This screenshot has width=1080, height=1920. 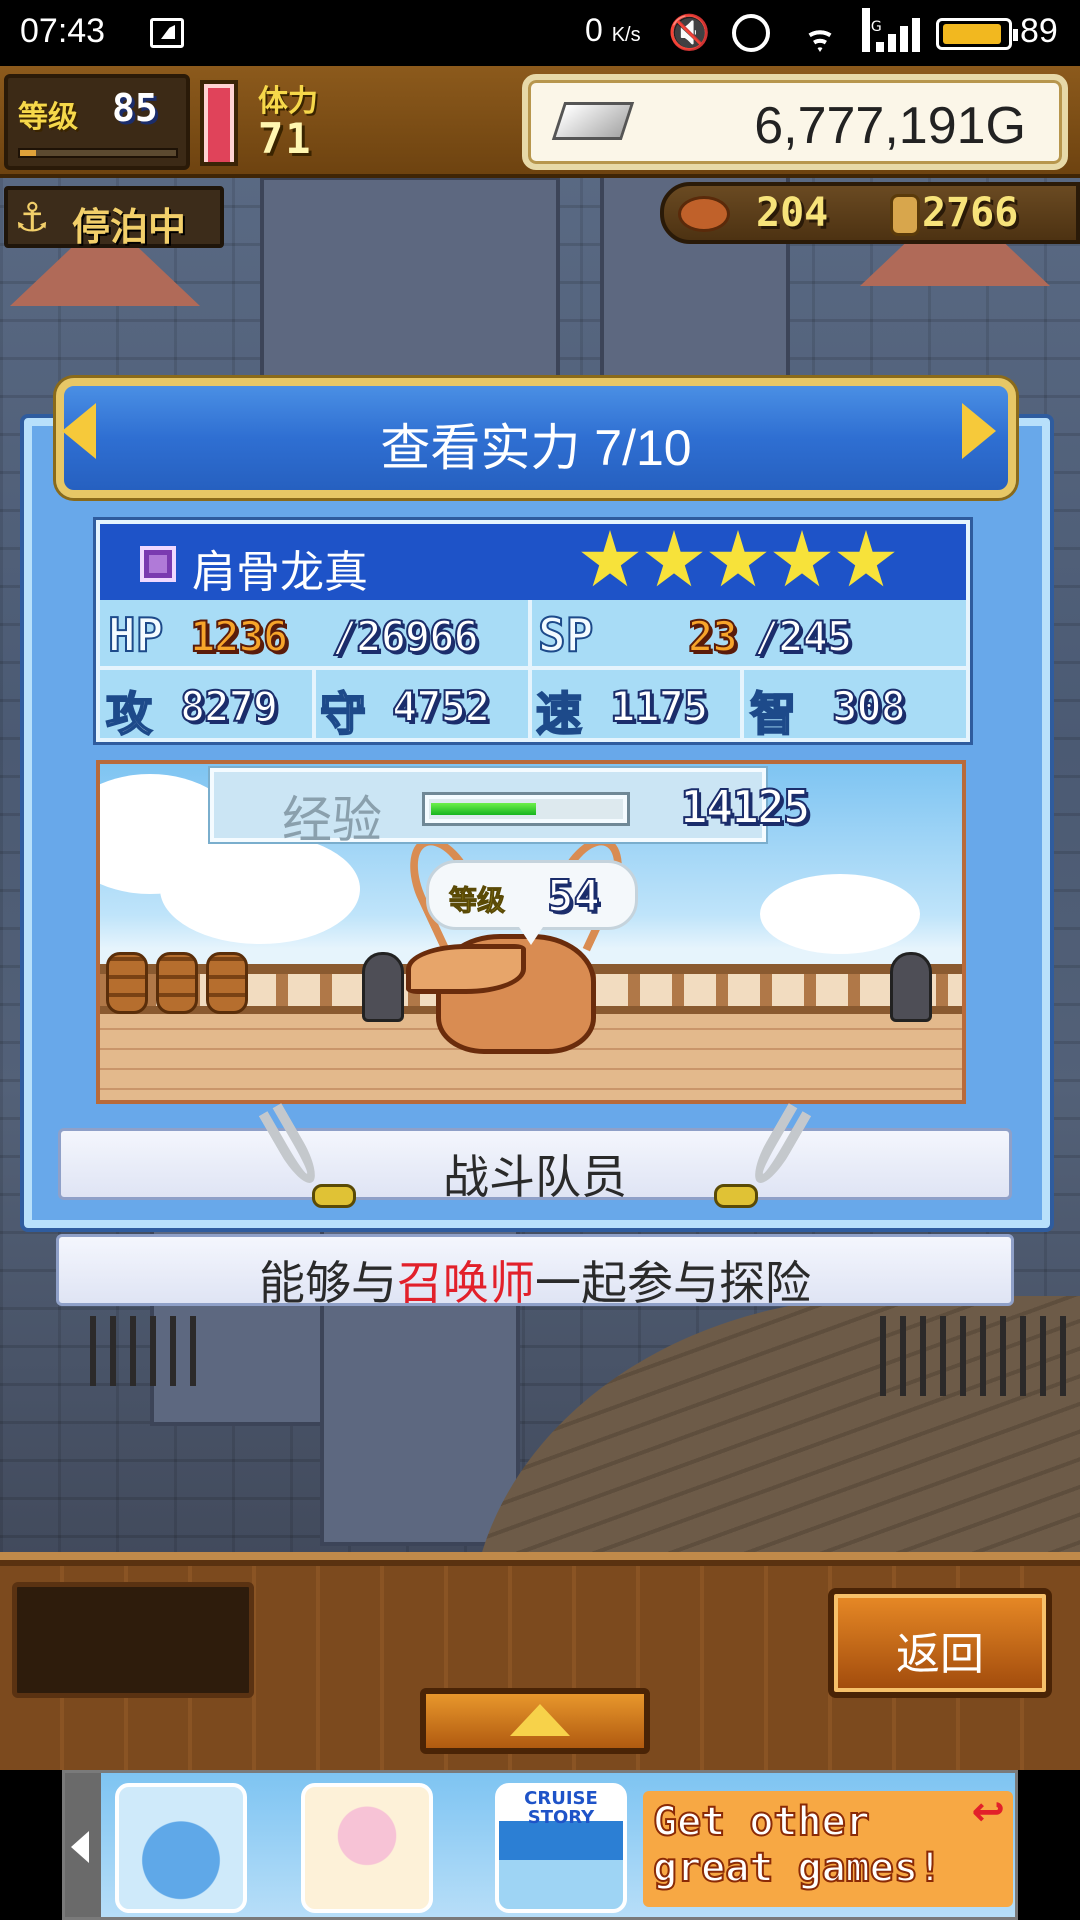 I want to click on description-highlight: 召唤师, so click(x=466, y=1283).